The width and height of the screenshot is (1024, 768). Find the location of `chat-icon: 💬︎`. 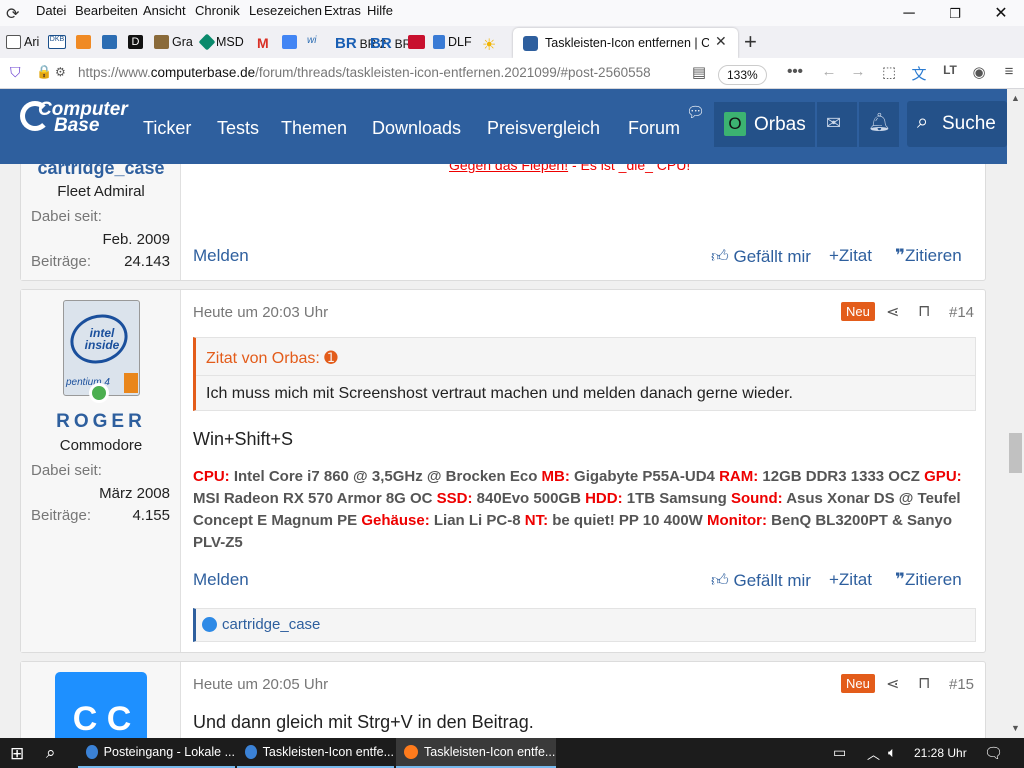

chat-icon: 💬︎ is located at coordinates (695, 112).